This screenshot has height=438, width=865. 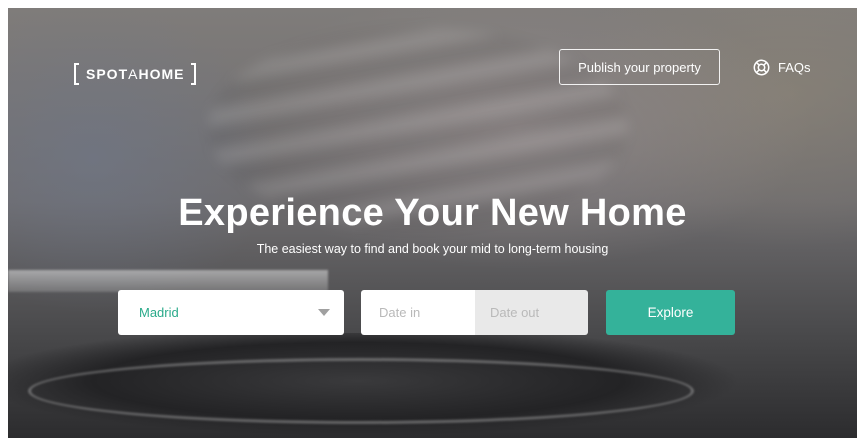 I want to click on lifebuoy-icon, so click(x=761, y=67).